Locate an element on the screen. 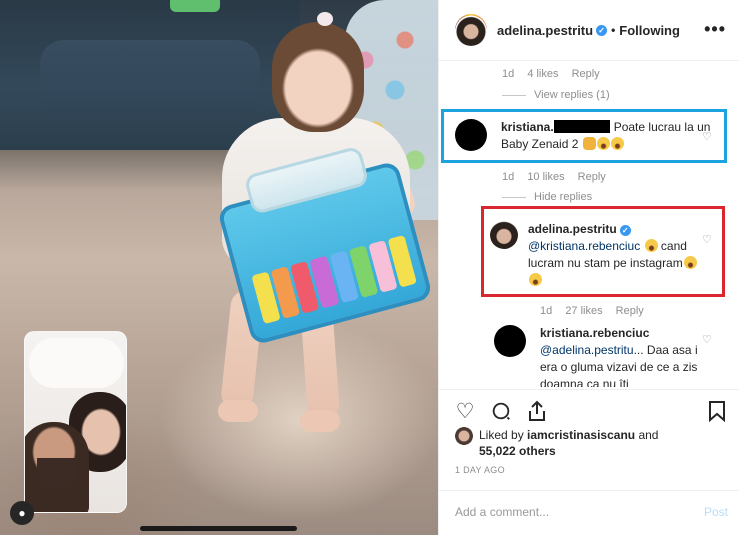  reply-meta: 1d 27 likes Reply is located at coordinates (597, 311).